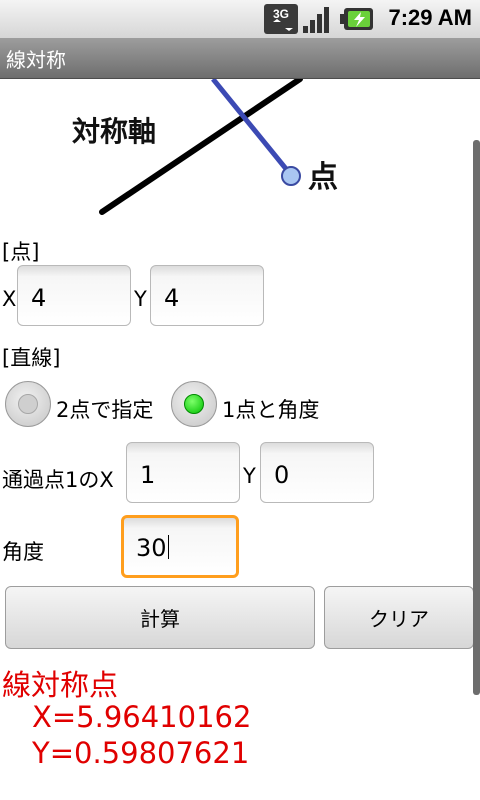 The width and height of the screenshot is (480, 800). What do you see at coordinates (151, 548) in the screenshot?
I see `angle-input-value: 30` at bounding box center [151, 548].